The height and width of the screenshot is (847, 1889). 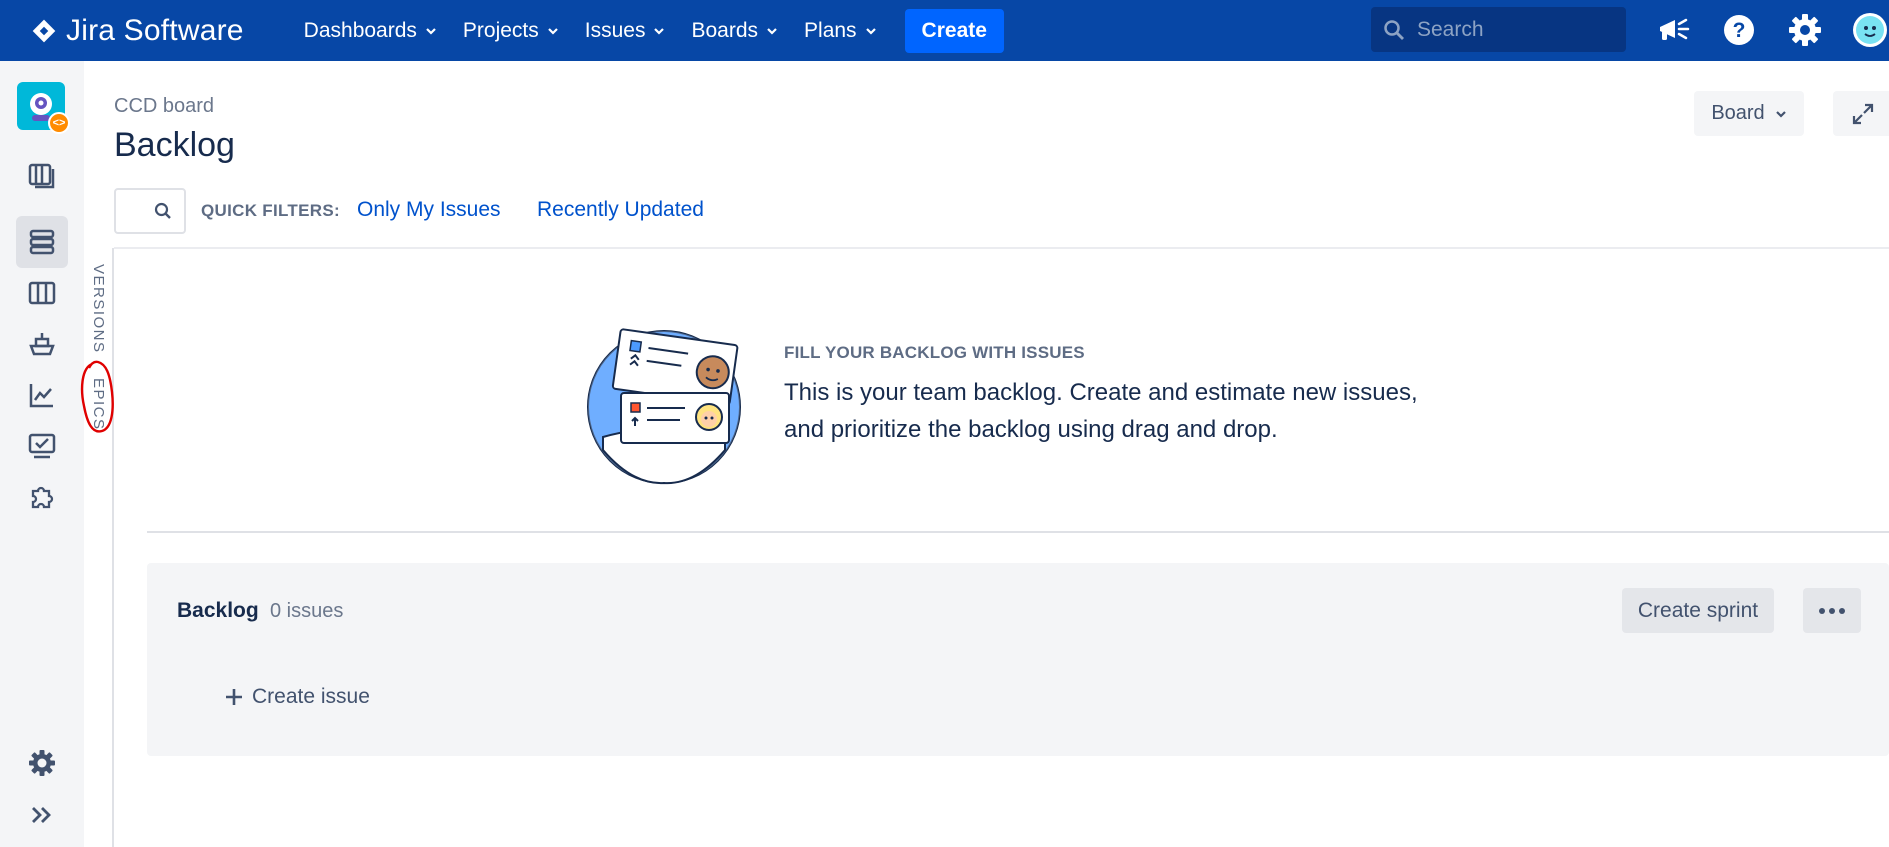 What do you see at coordinates (1001, 248) in the screenshot?
I see `header-divider` at bounding box center [1001, 248].